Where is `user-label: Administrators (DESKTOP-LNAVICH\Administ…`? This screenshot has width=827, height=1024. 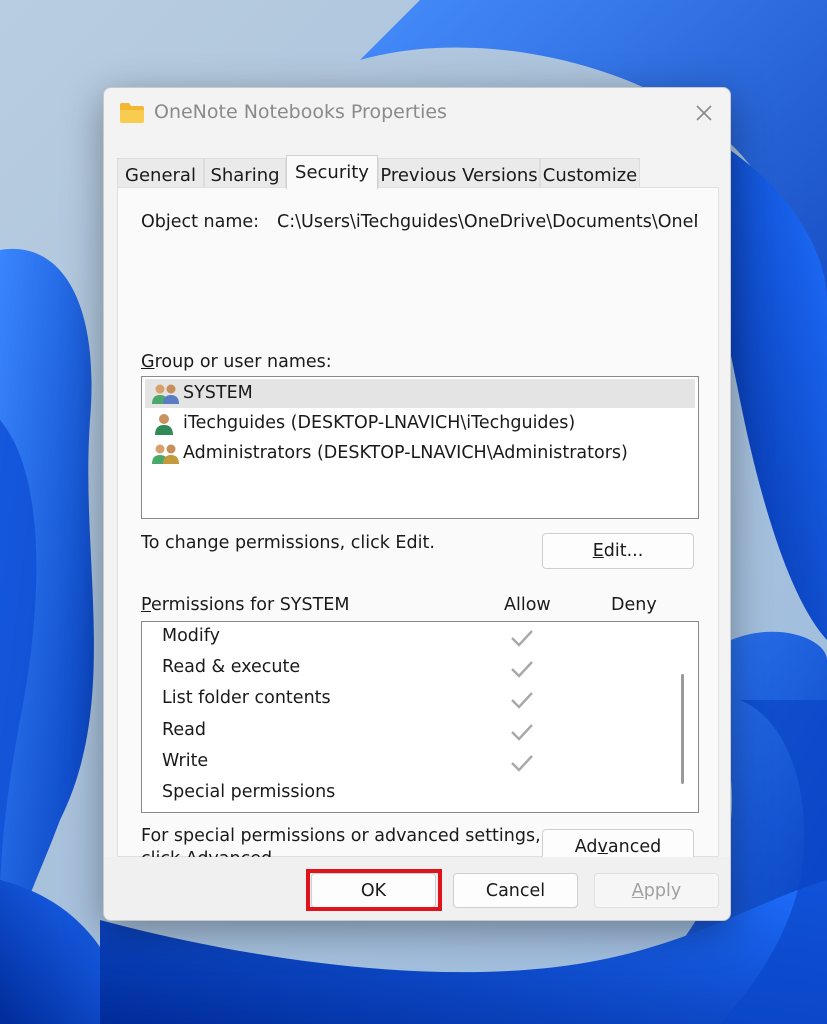
user-label: Administrators (DESKTOP-LNAVICH\Administ… is located at coordinates (405, 453).